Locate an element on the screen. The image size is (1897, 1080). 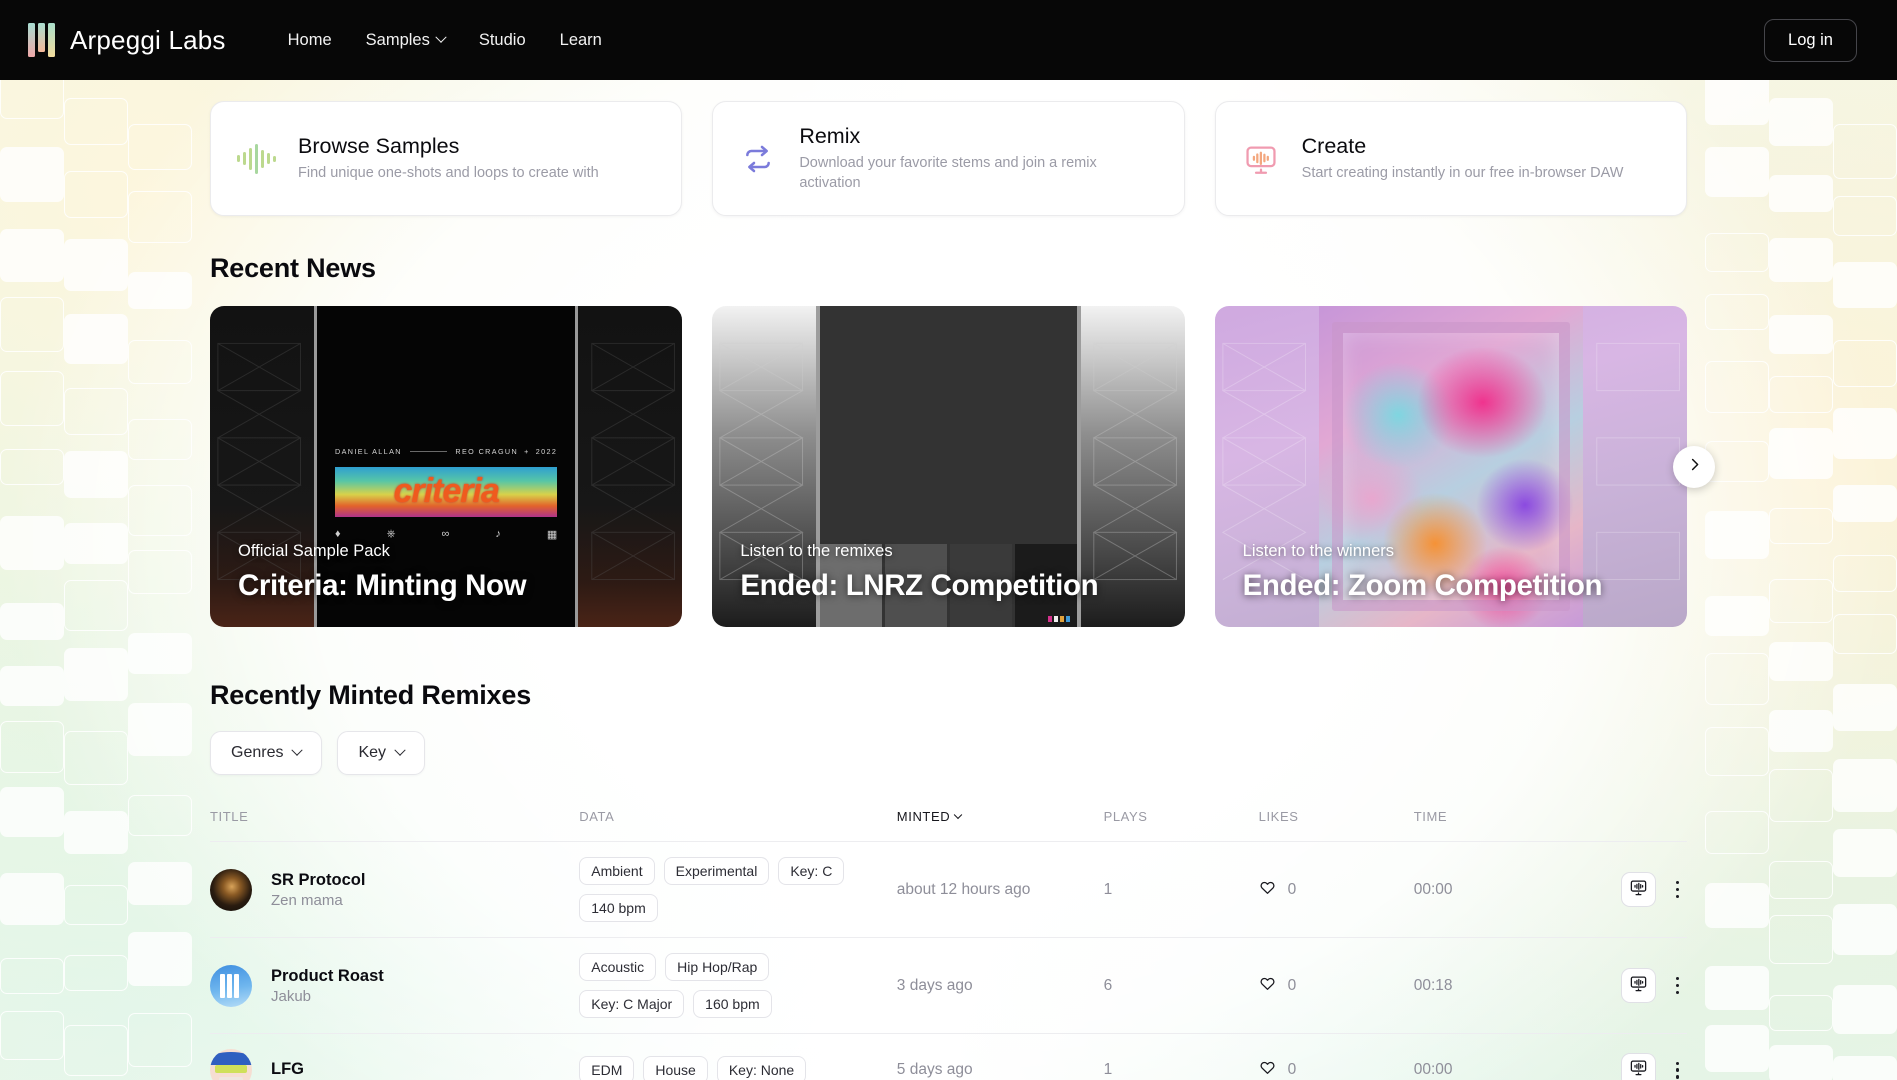
recent-news-heading: Recent News is located at coordinates (293, 268).